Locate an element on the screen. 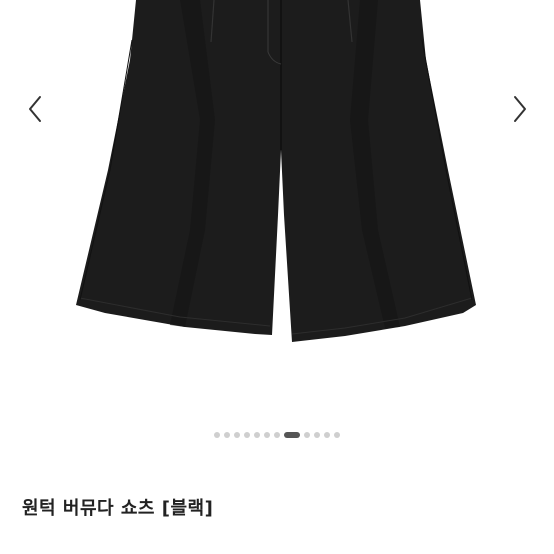 Image resolution: width=554 pixels, height=554 pixels. chevron-right-icon is located at coordinates (520, 109).